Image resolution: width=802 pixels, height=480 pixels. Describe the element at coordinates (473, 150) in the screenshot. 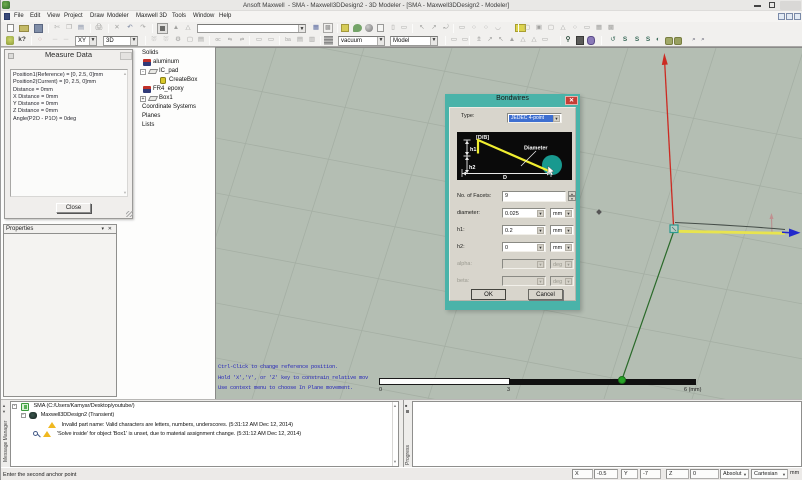

I see `svg-text: h1` at that location.